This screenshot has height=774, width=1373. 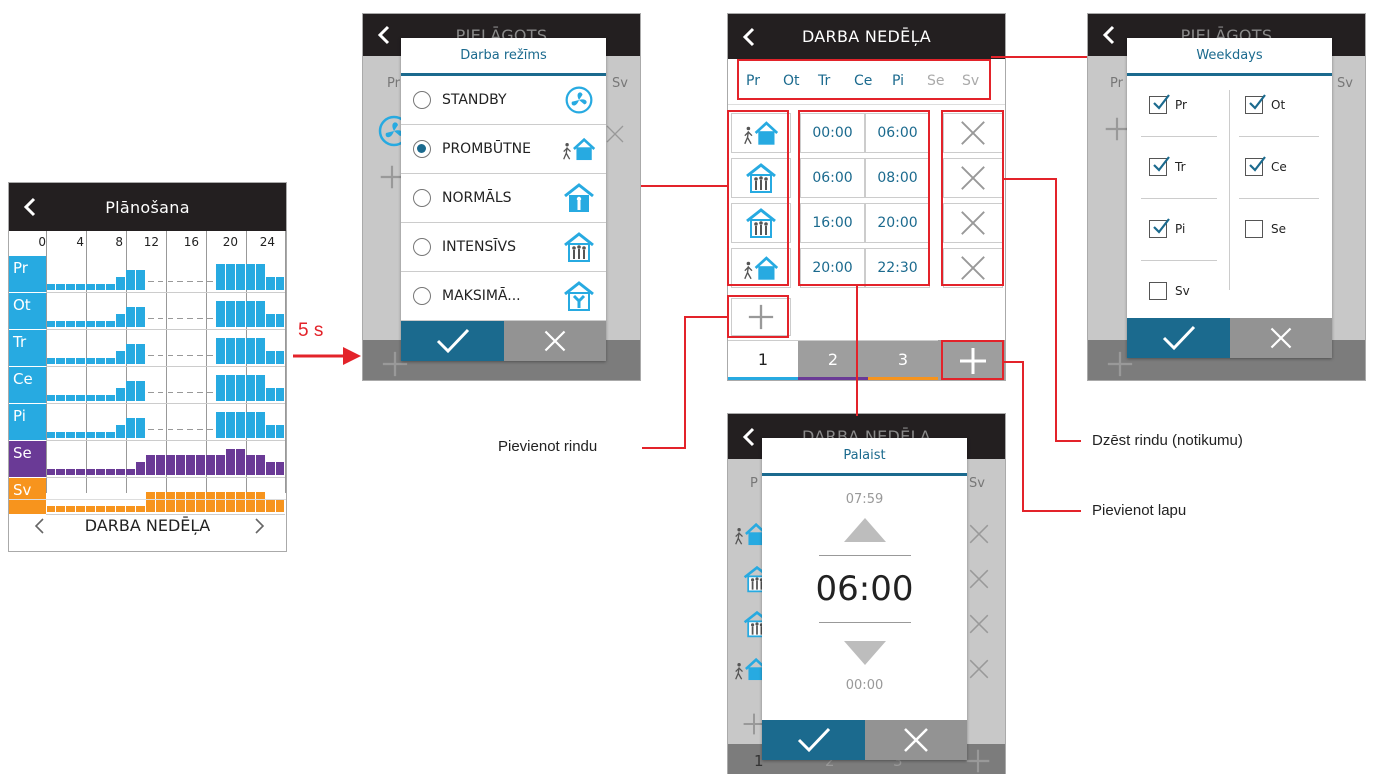 I want to click on weekday-checkbox-ce: Ce, so click(x=1266, y=166).